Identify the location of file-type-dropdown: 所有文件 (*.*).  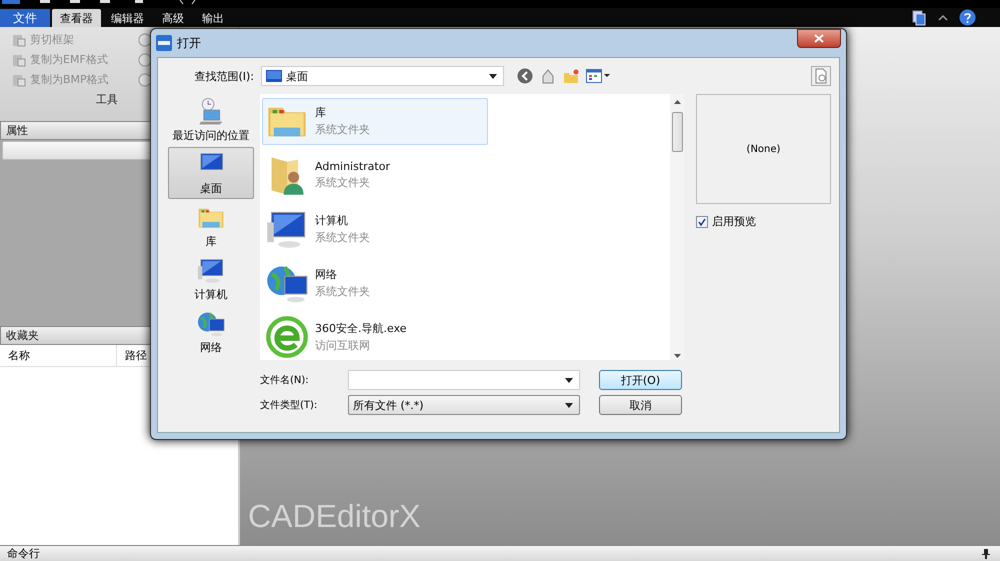
(464, 405).